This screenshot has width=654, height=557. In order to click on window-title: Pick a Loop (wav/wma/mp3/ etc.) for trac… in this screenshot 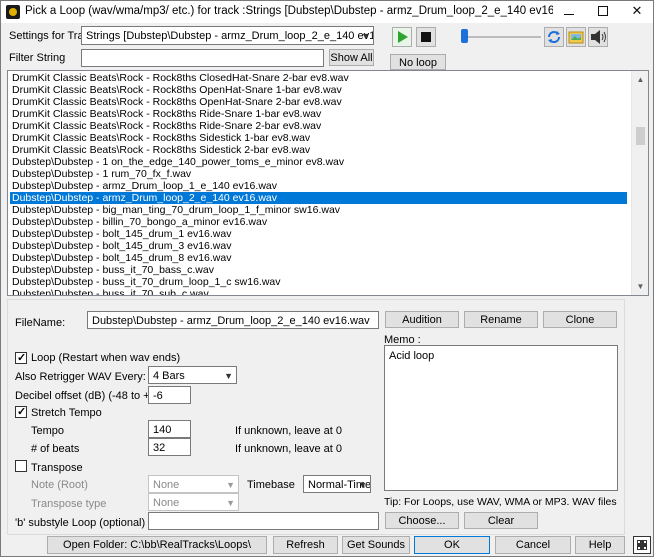, I will do `click(289, 11)`.